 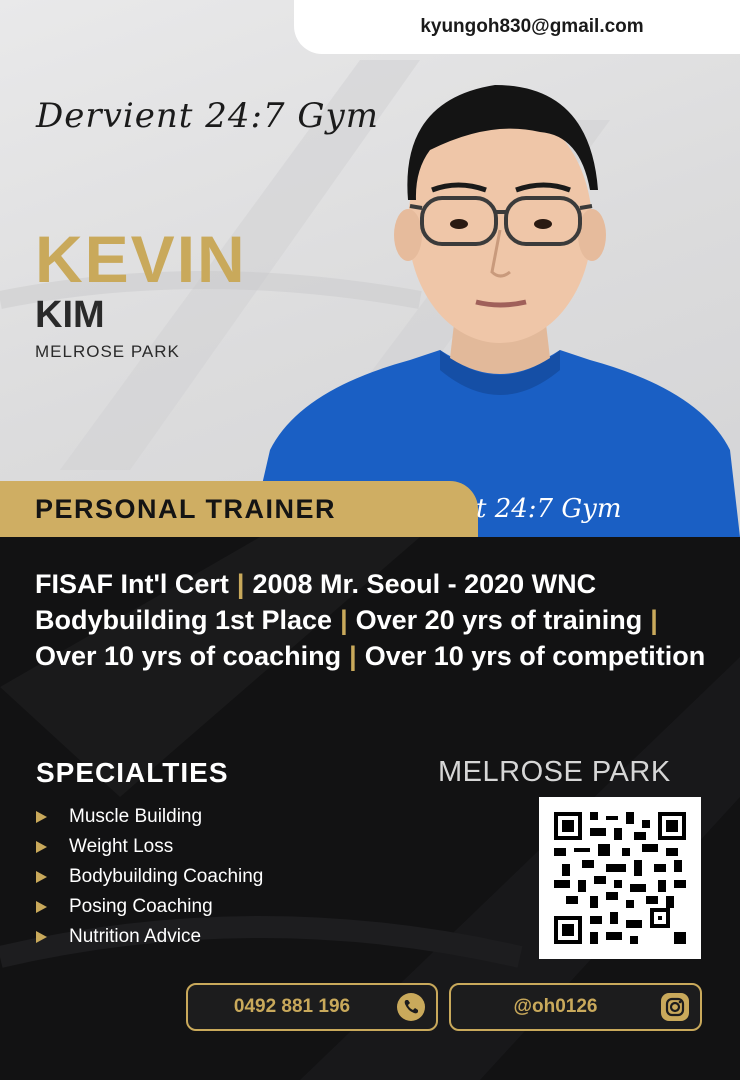 What do you see at coordinates (292, 1007) in the screenshot?
I see `phone-number: 0492 881 196` at bounding box center [292, 1007].